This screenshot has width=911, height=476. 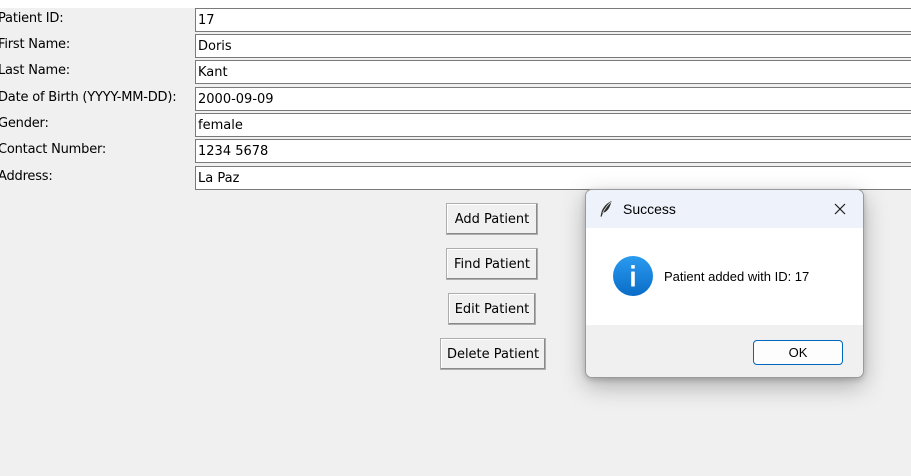 I want to click on form-row-date-of-birth: Date of Birth (YYYY-MM-DD):, so click(x=455, y=99).